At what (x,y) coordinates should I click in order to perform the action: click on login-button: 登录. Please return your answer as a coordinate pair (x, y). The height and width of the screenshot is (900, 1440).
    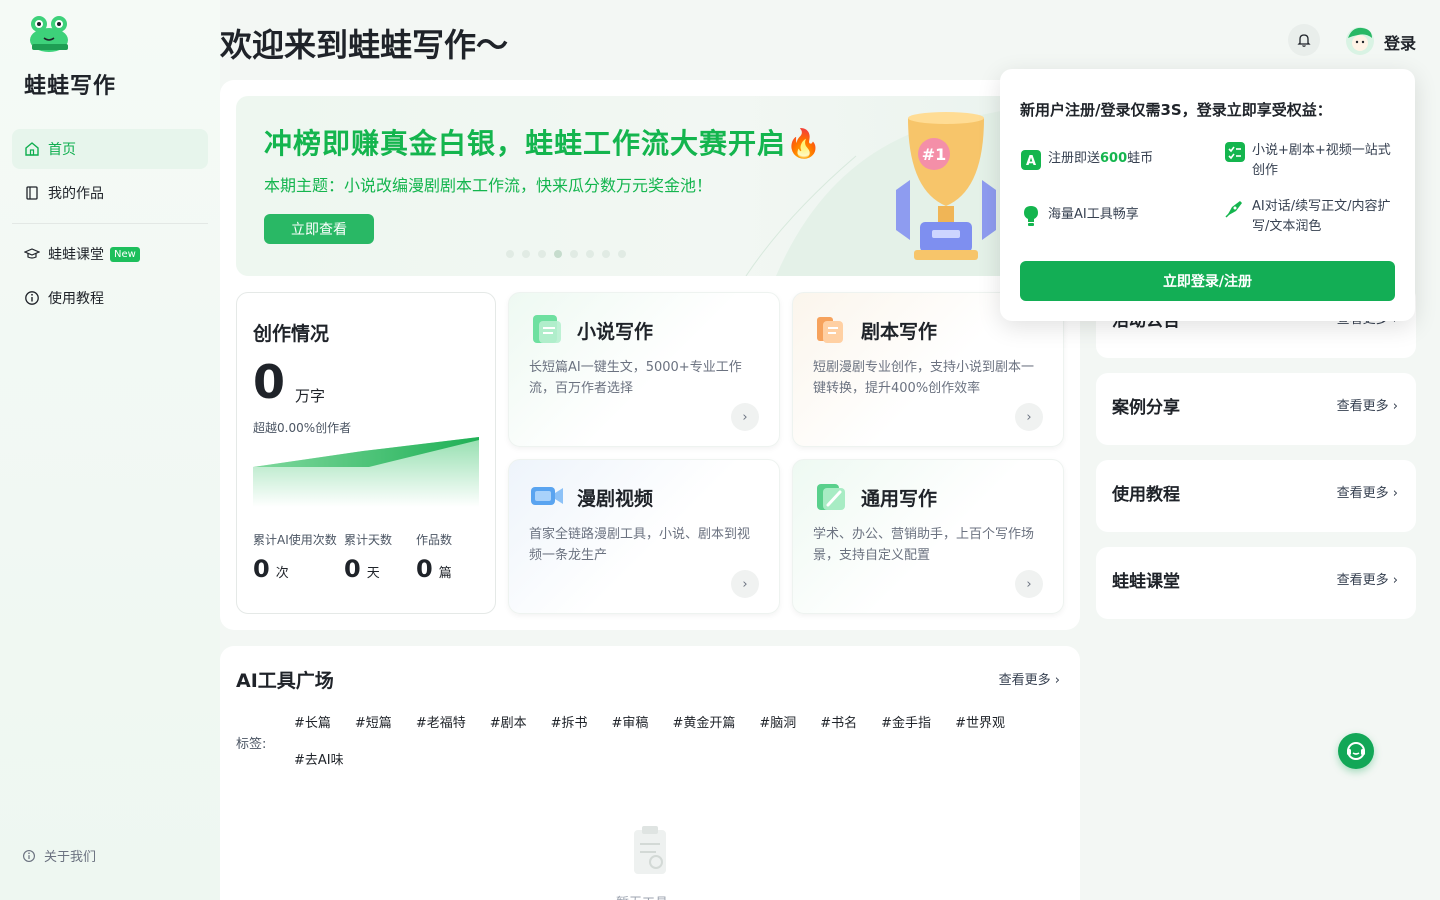
    Looking at the image, I should click on (1400, 42).